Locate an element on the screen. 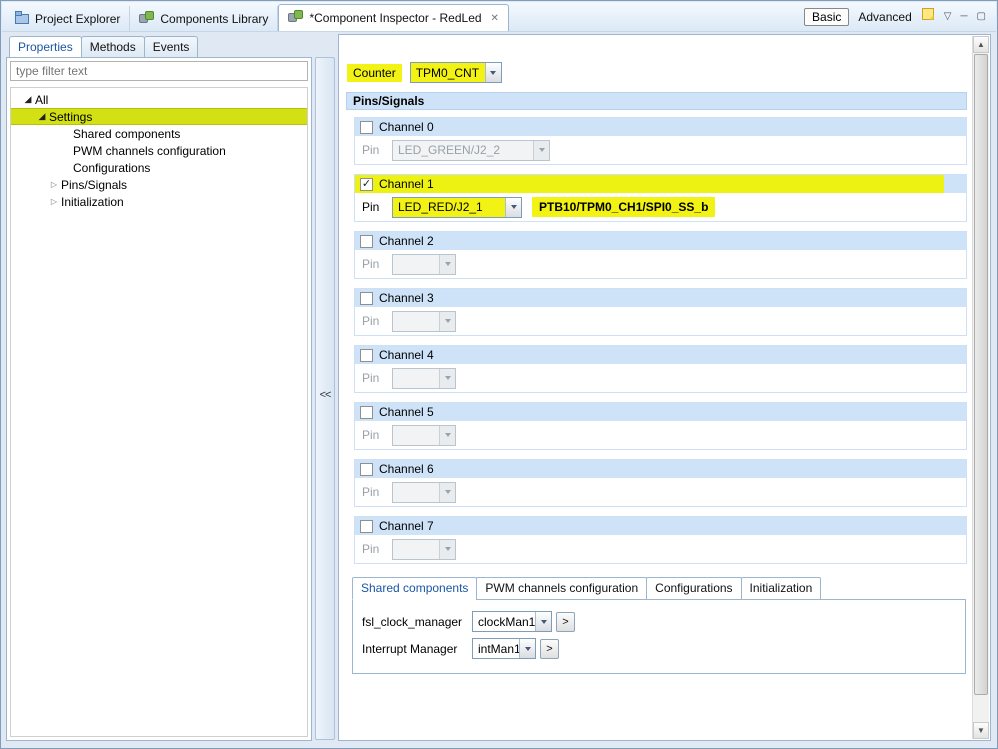 The height and width of the screenshot is (749, 998). basic-button: Basic is located at coordinates (827, 16).